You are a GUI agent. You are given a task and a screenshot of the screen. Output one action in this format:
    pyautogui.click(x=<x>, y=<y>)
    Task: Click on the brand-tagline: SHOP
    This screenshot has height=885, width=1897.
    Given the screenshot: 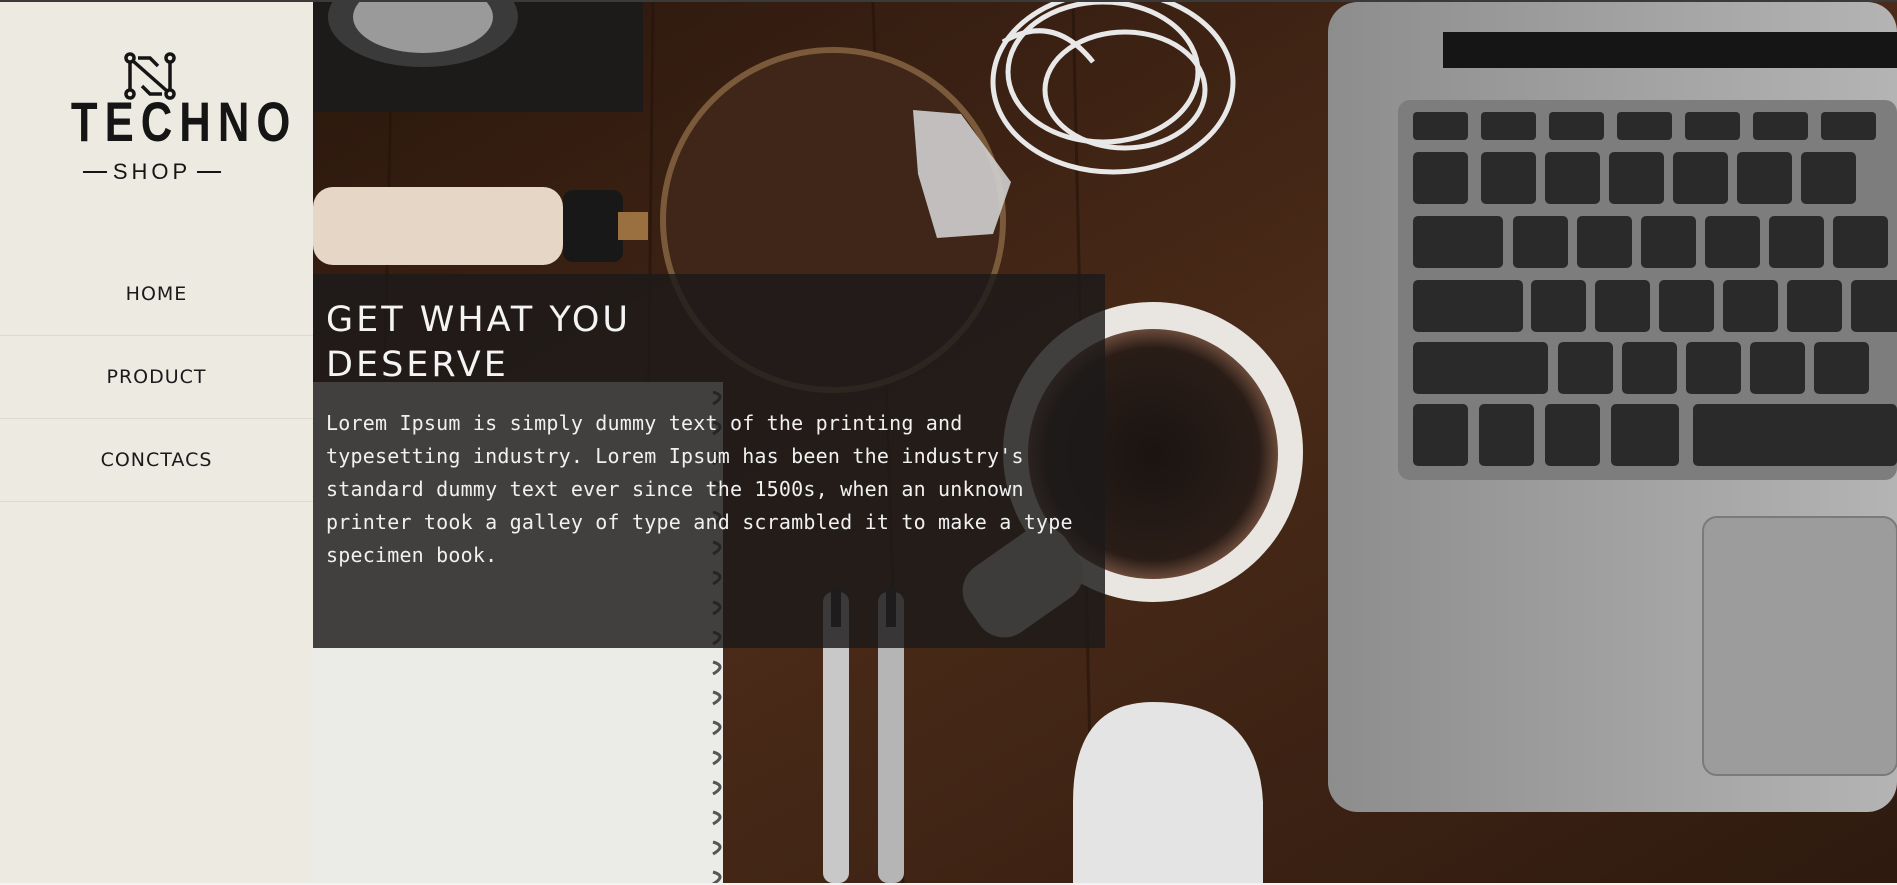 What is the action you would take?
    pyautogui.click(x=152, y=171)
    